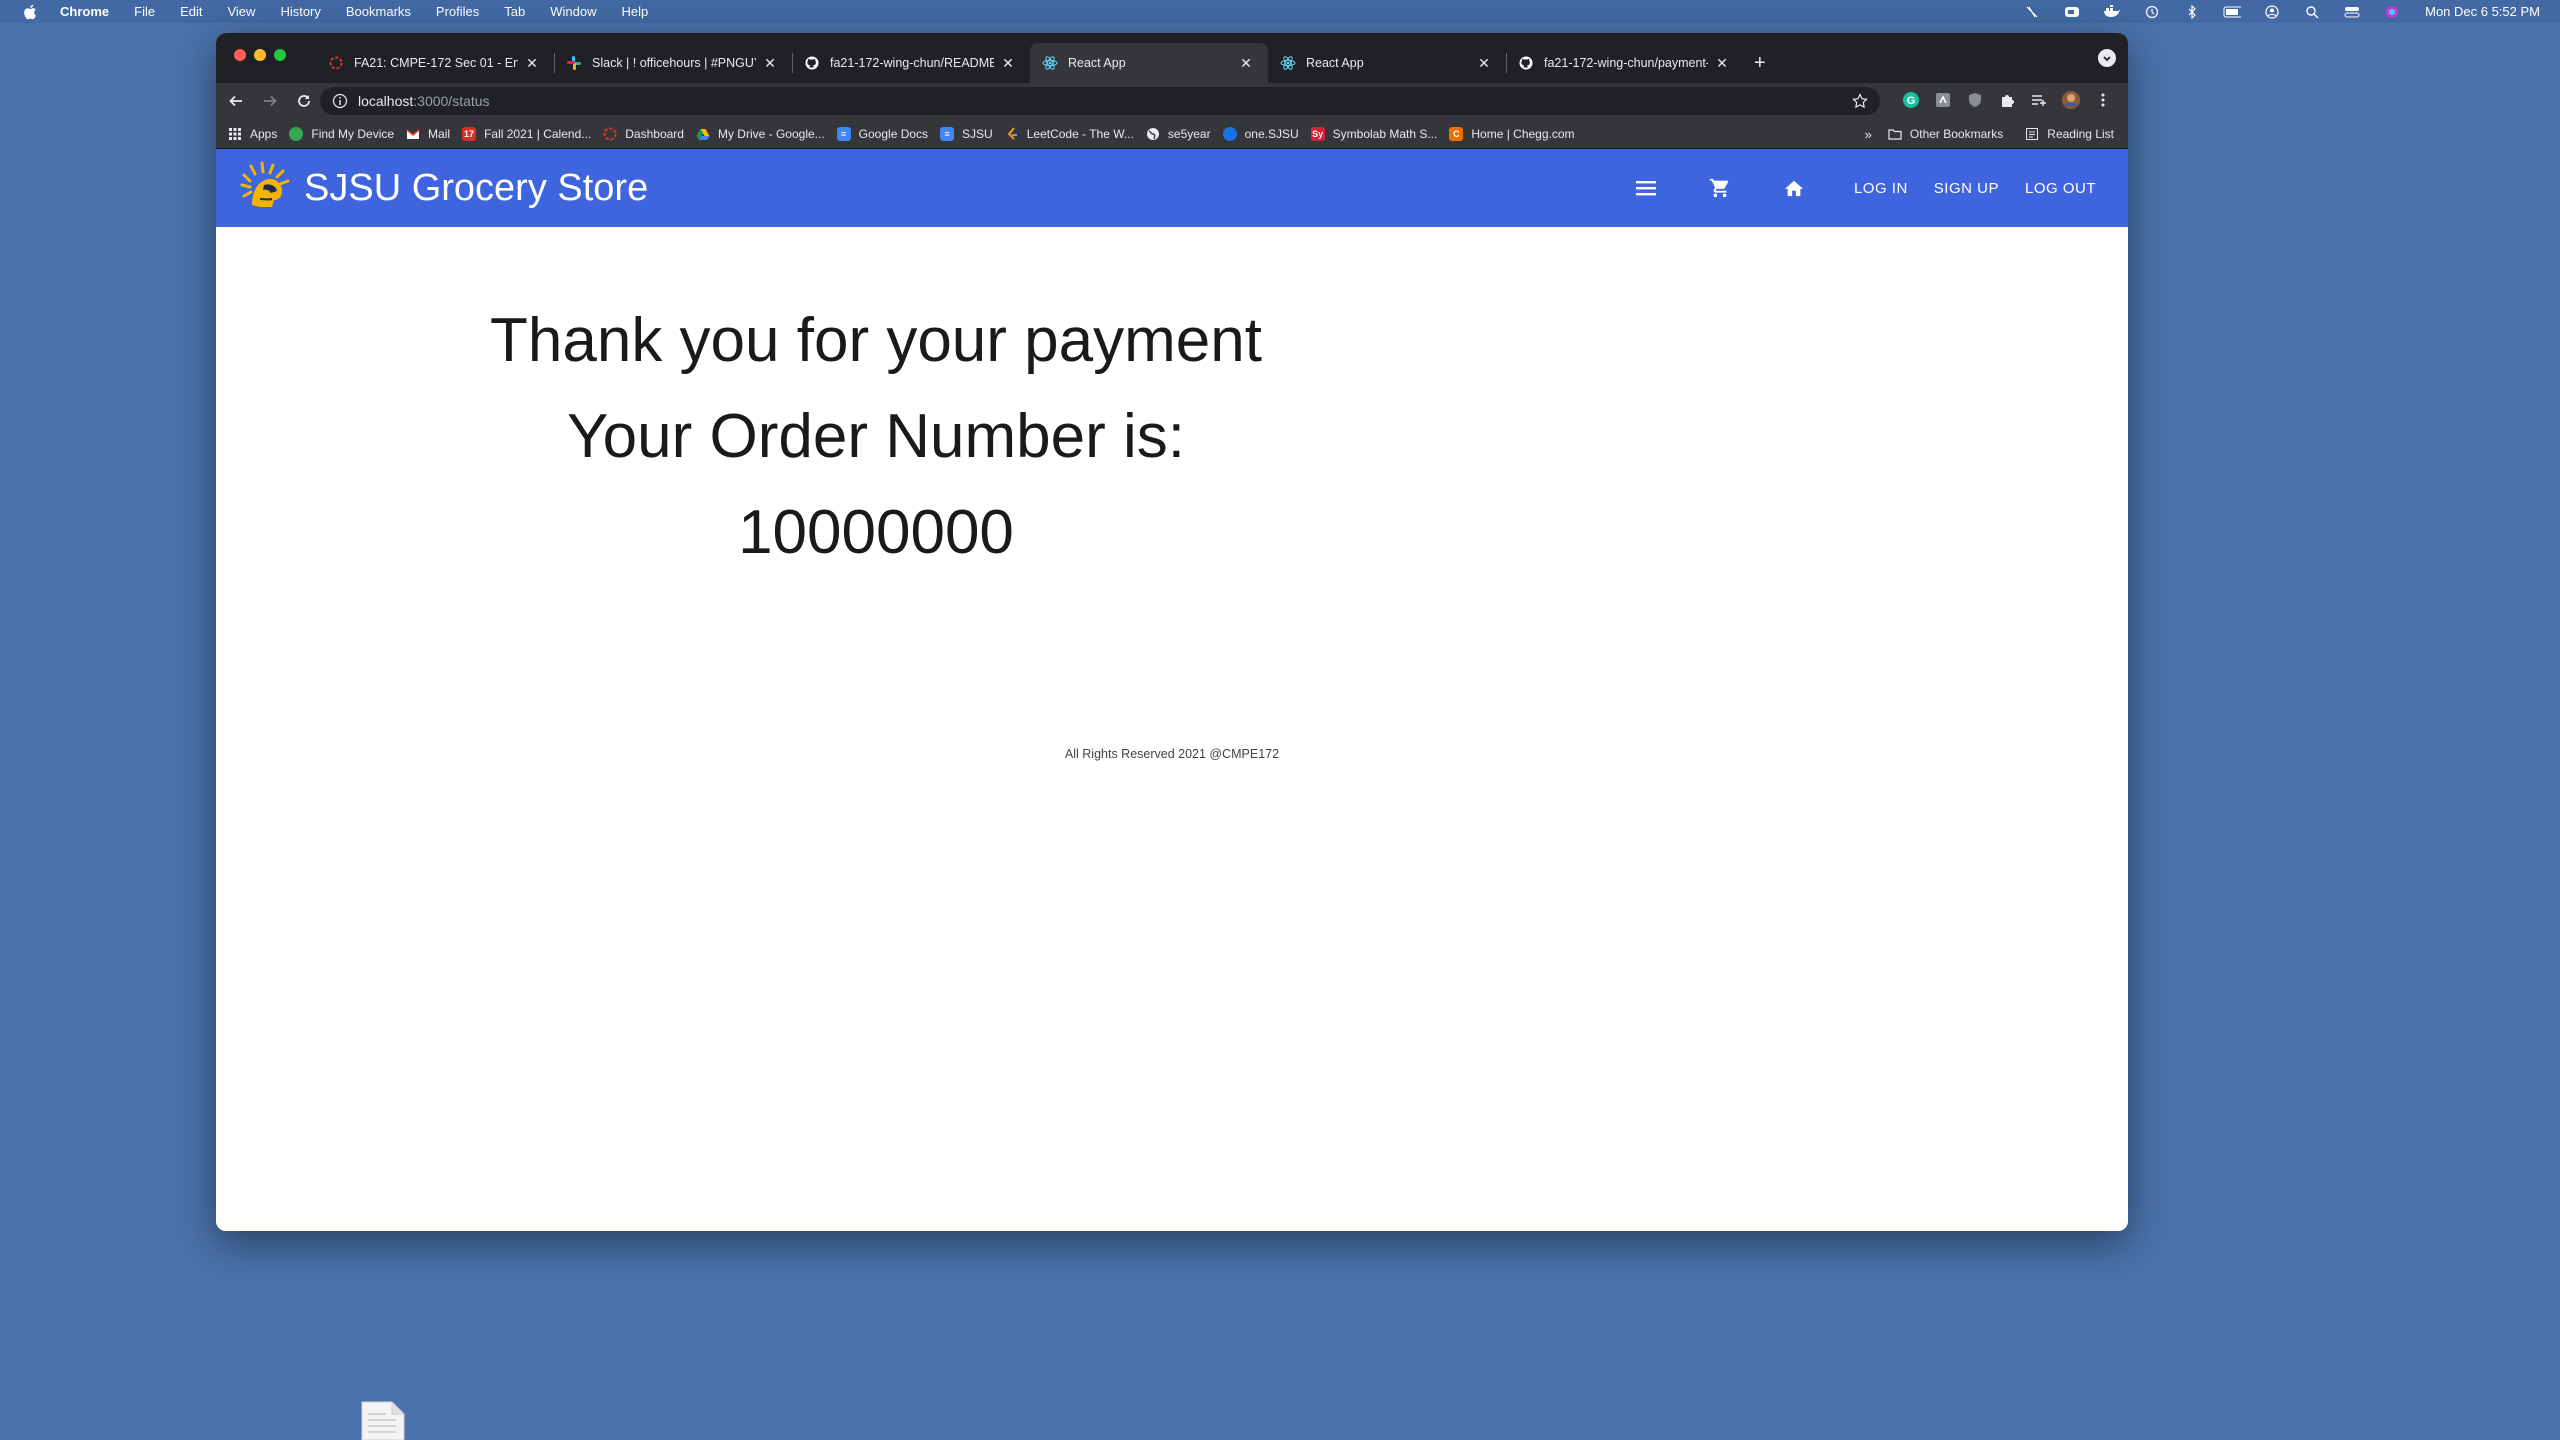  What do you see at coordinates (2103, 100) in the screenshot?
I see `chrome-menu-icon` at bounding box center [2103, 100].